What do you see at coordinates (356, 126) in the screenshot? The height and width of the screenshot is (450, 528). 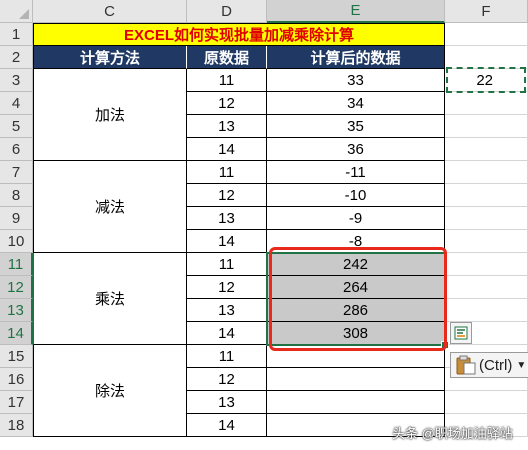 I see `result-value-cell: 35` at bounding box center [356, 126].